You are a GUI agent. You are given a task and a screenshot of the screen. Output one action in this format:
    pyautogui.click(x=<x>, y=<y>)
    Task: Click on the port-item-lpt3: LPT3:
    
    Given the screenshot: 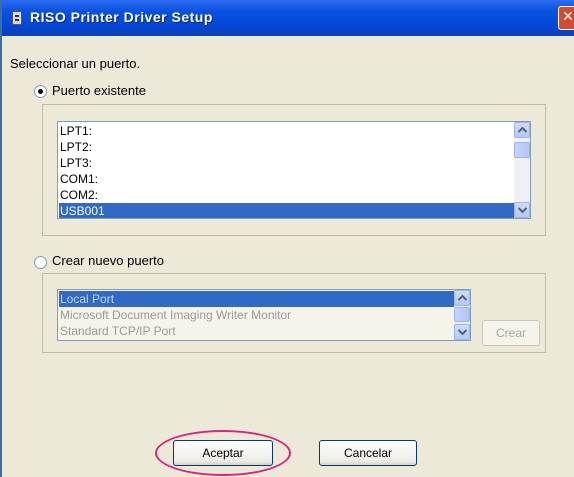 What is the action you would take?
    pyautogui.click(x=287, y=163)
    